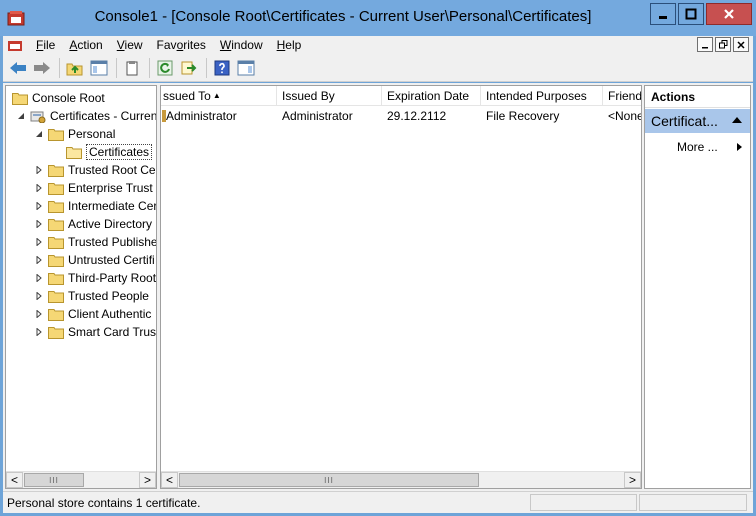 The image size is (756, 516). Describe the element at coordinates (15, 45) in the screenshot. I see `console-menu-icon` at that location.